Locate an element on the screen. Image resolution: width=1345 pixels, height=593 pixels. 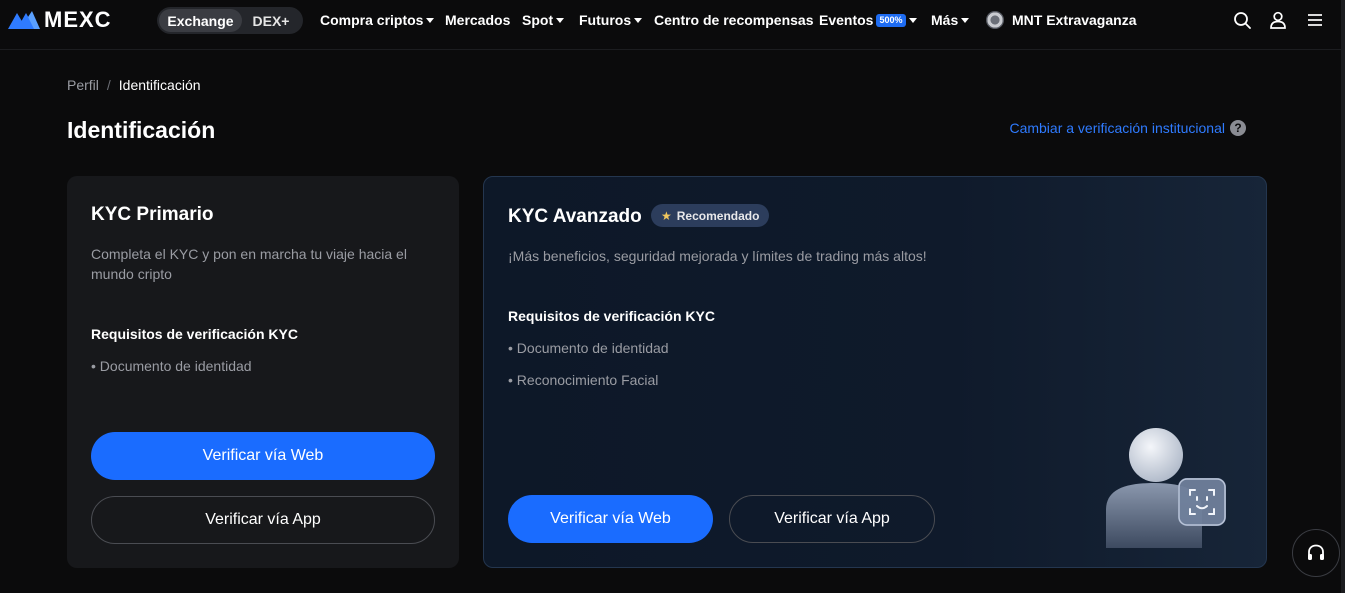
mnt-token-icon is located at coordinates (995, 20).